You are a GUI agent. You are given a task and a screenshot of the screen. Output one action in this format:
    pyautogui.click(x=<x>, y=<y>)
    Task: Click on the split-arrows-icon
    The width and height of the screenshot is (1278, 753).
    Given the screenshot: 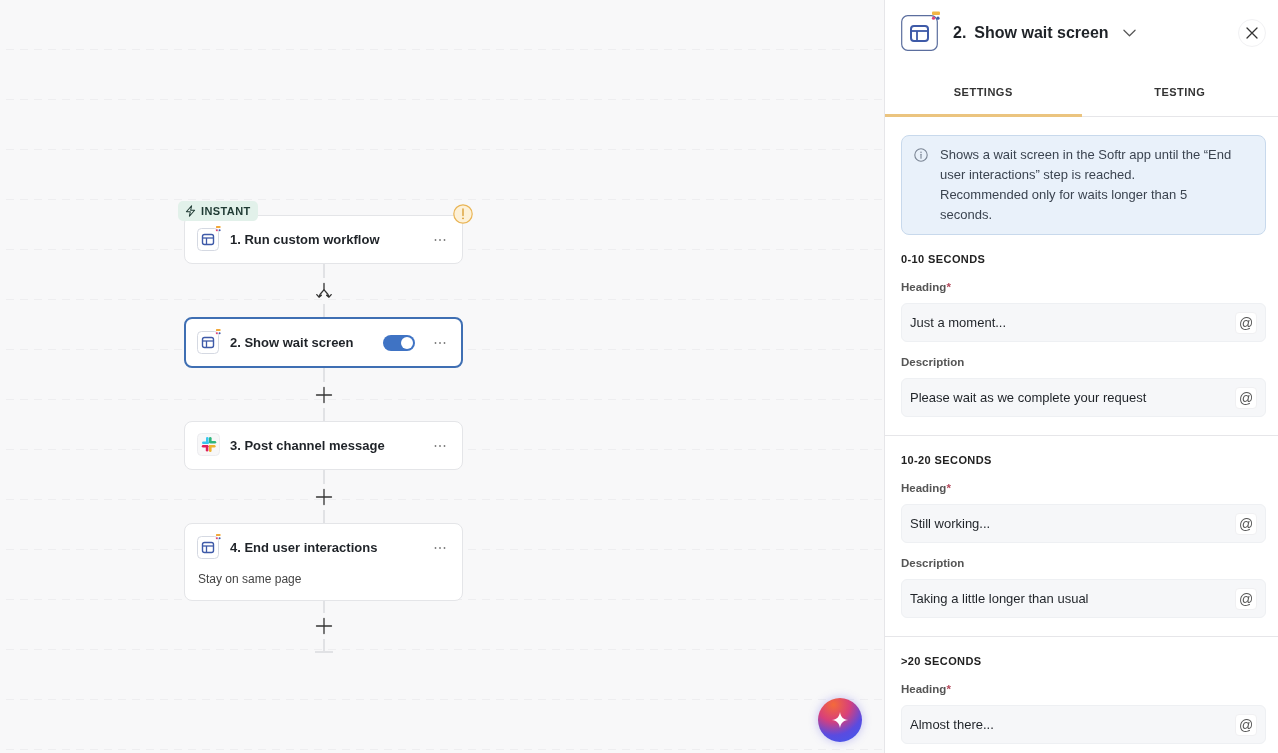 What is the action you would take?
    pyautogui.click(x=323, y=290)
    